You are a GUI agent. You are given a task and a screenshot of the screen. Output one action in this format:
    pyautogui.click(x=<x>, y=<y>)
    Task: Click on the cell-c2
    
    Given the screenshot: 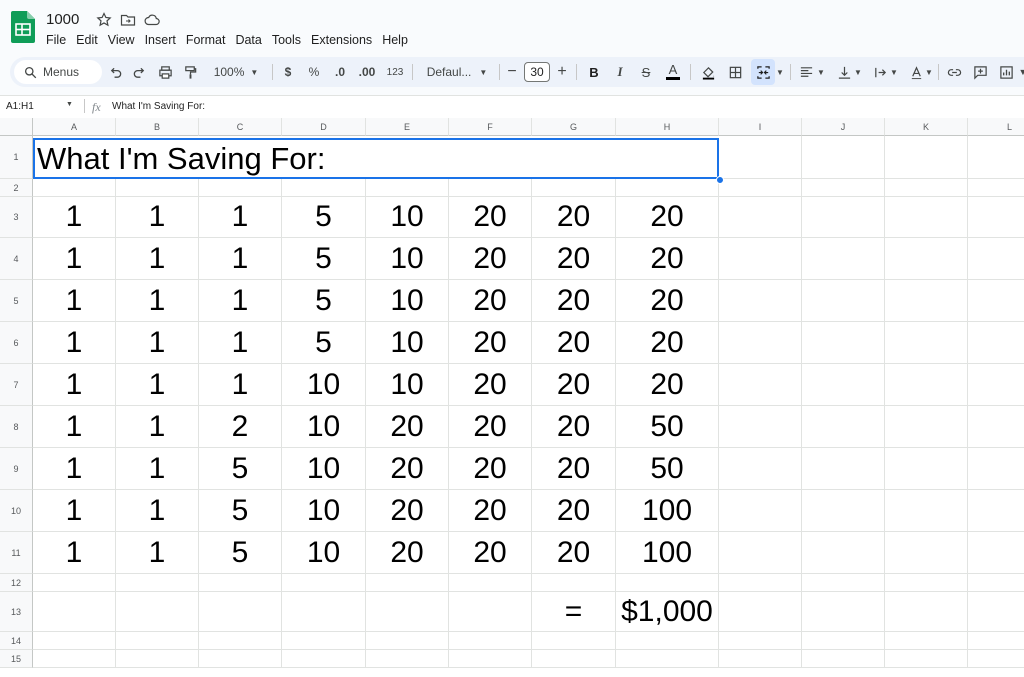 What is the action you would take?
    pyautogui.click(x=240, y=188)
    